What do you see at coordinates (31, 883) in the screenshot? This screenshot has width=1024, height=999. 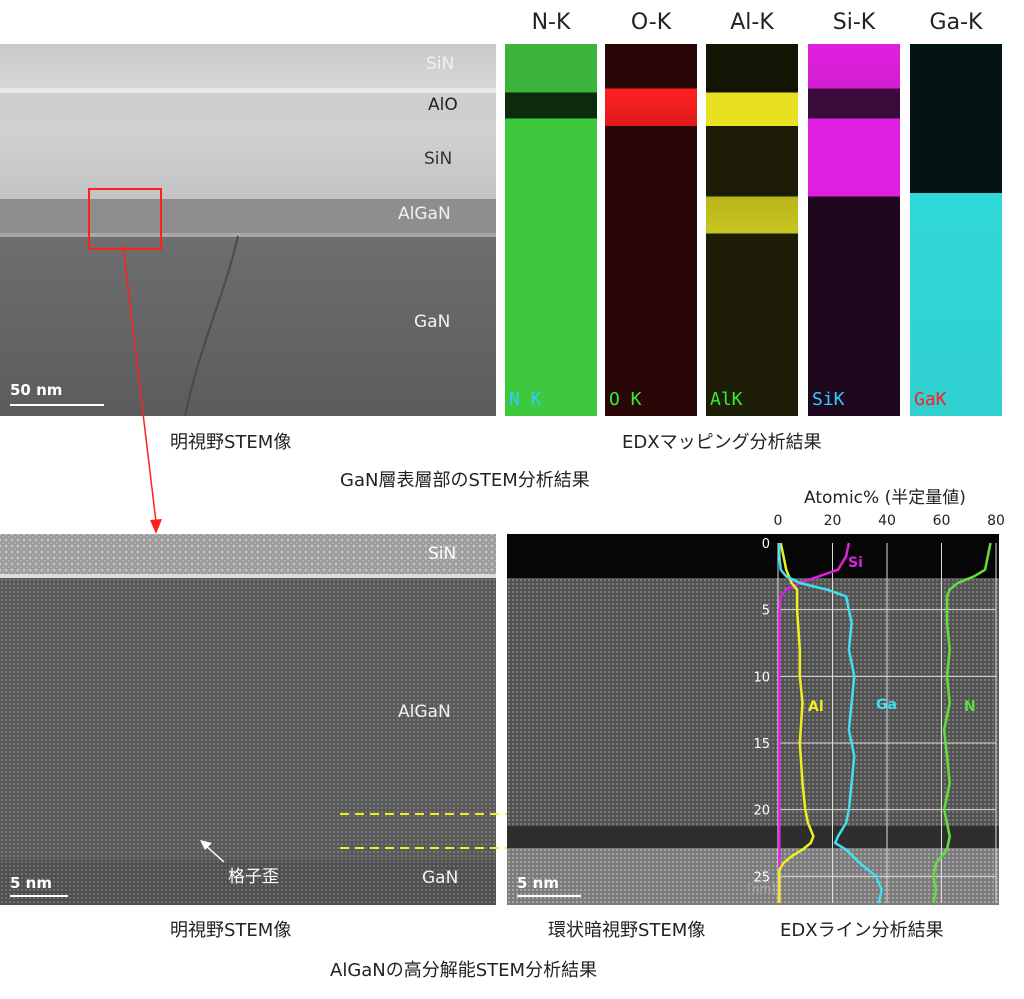 I see `scale-label-highres: 5 nm` at bounding box center [31, 883].